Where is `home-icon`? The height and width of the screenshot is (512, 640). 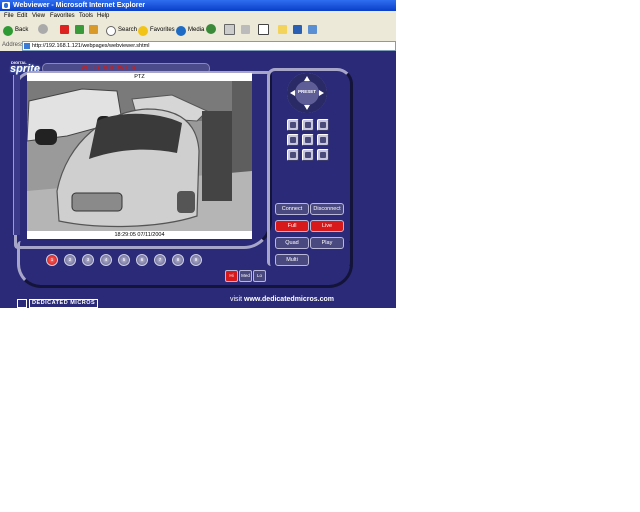
home-icon is located at coordinates (93, 29).